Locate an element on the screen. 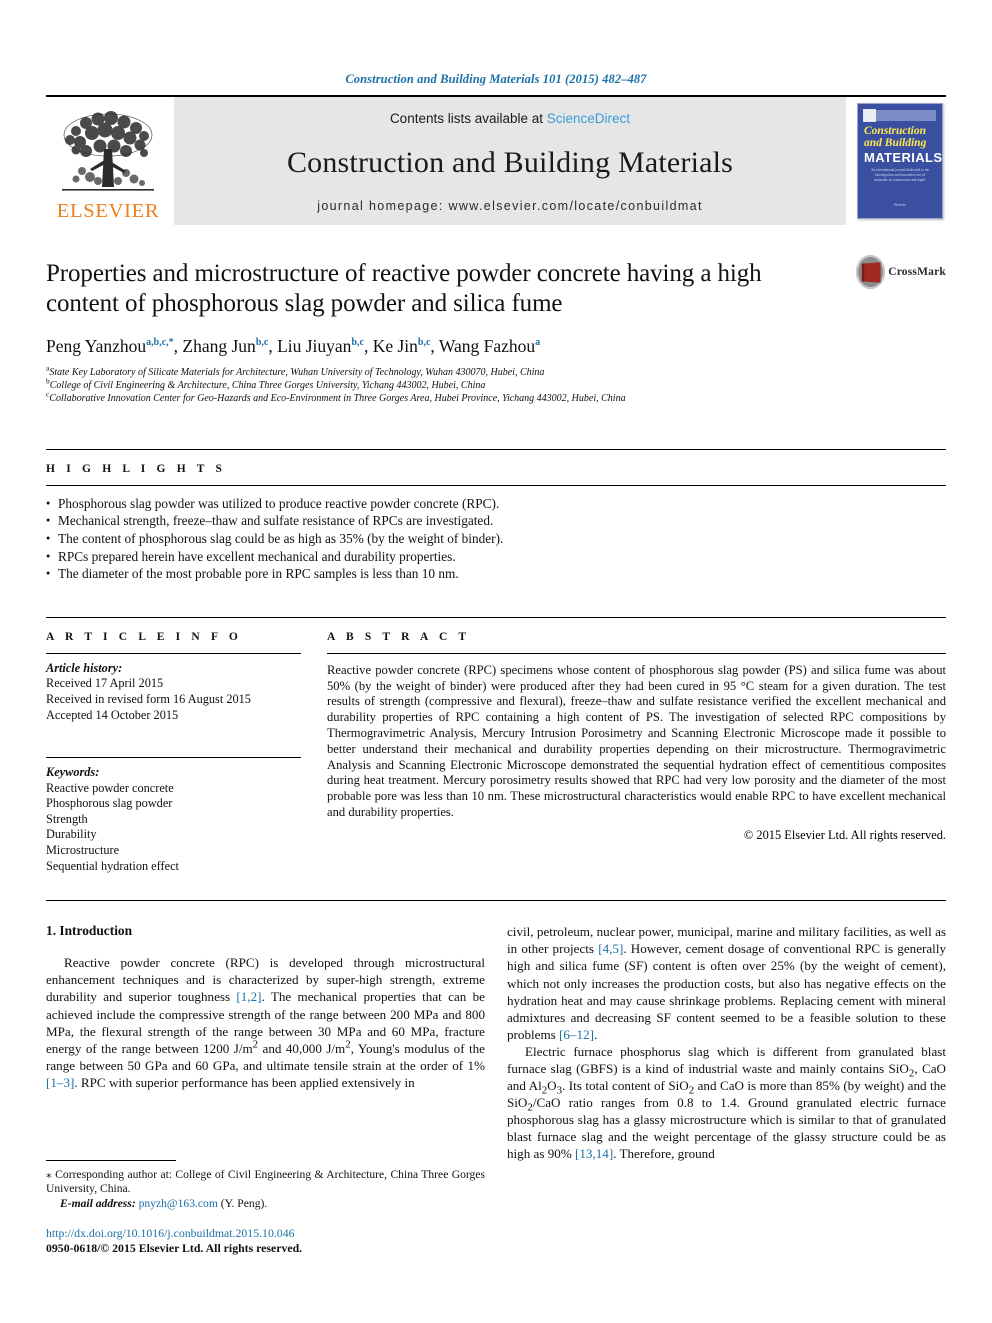 Image resolution: width=992 pixels, height=1323 pixels. keyword-item: Reactive powder concrete is located at coordinates (110, 787).